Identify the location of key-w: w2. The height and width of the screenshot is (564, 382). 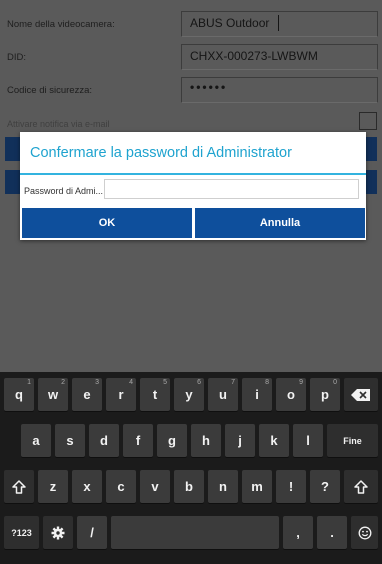
(53, 394).